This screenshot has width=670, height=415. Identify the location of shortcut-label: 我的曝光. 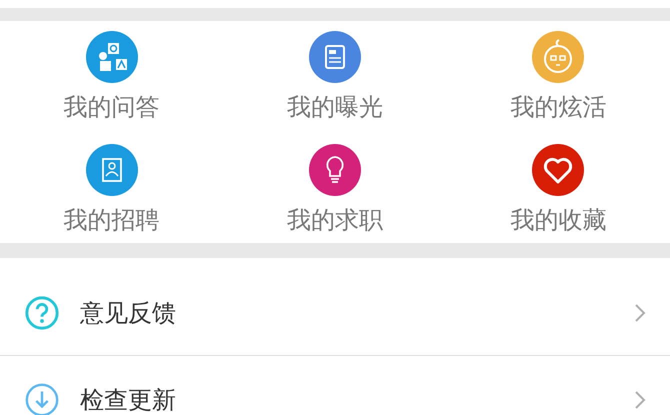
(334, 107).